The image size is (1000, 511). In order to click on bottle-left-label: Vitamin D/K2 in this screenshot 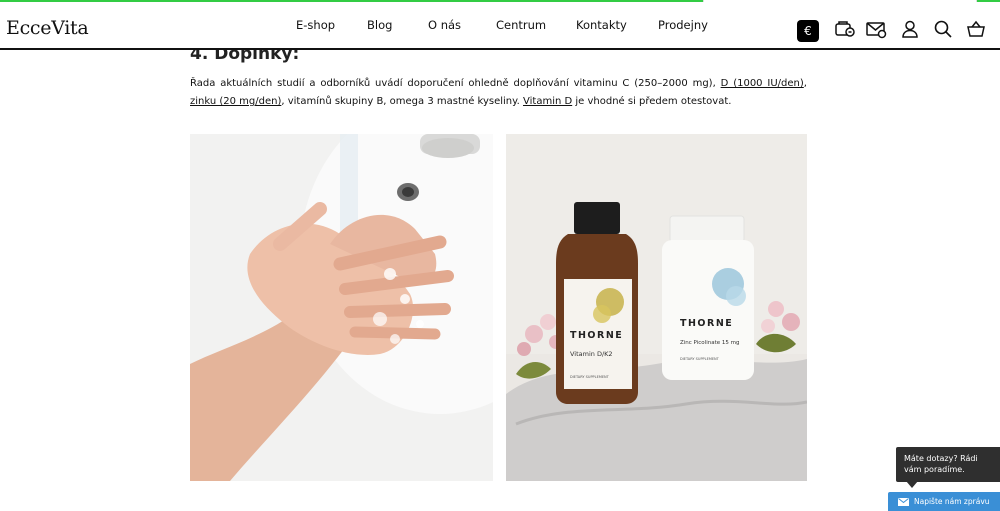, I will do `click(591, 354)`.